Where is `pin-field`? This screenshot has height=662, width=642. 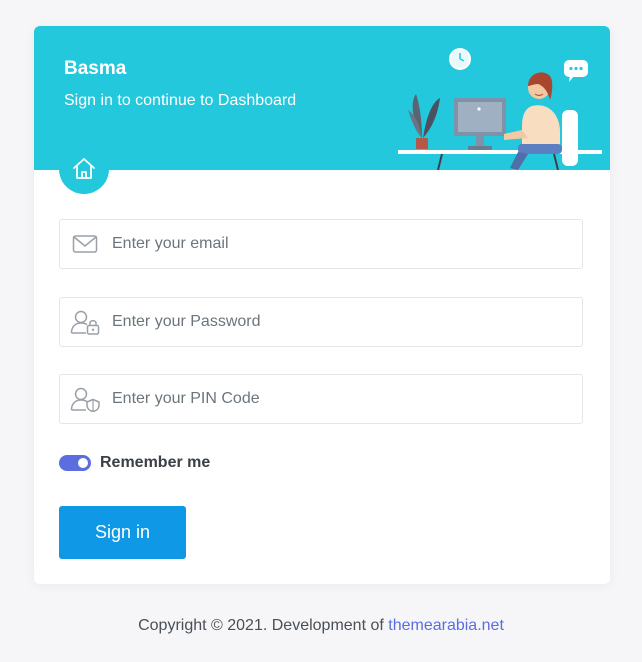
pin-field is located at coordinates (321, 399).